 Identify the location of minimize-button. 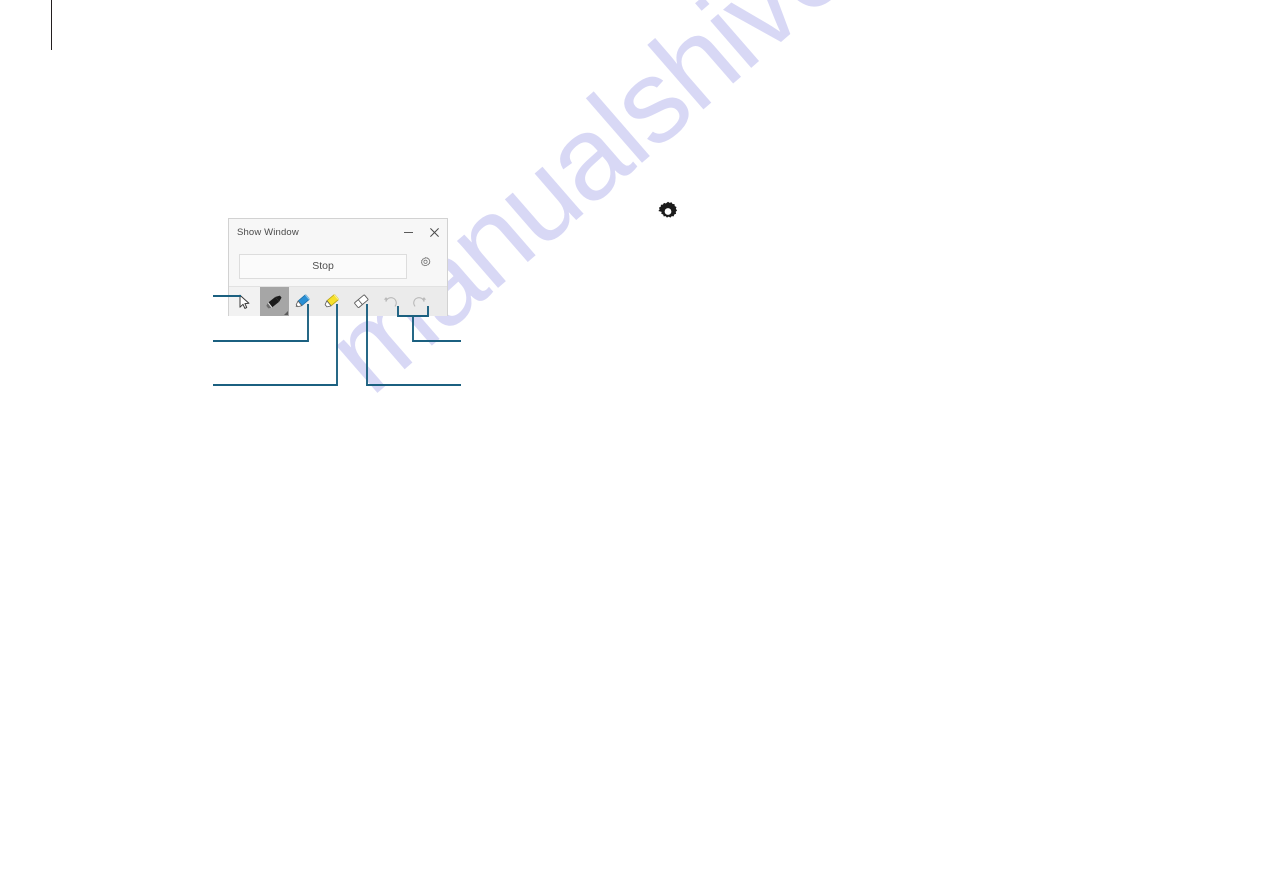
(408, 232).